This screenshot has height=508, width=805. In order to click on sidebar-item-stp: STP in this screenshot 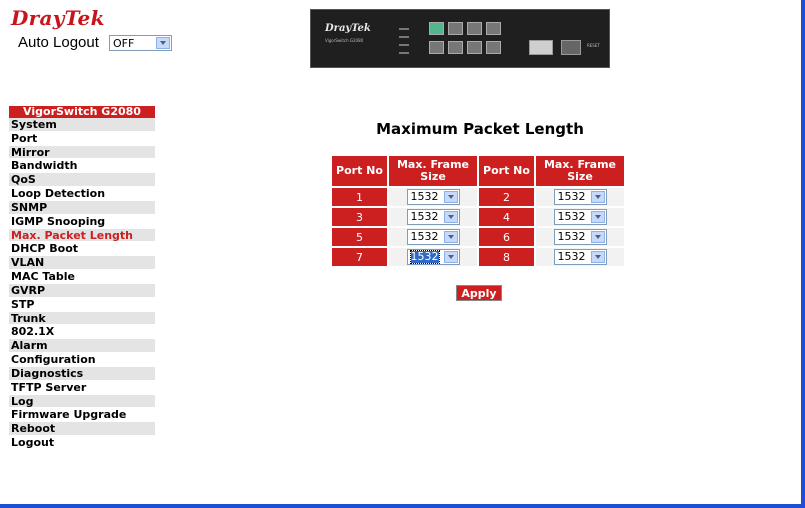, I will do `click(82, 305)`.